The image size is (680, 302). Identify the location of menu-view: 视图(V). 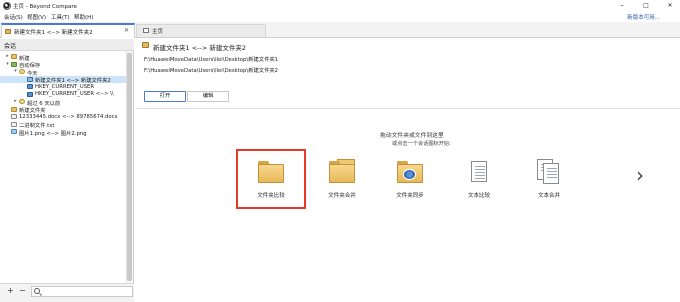
(36, 17).